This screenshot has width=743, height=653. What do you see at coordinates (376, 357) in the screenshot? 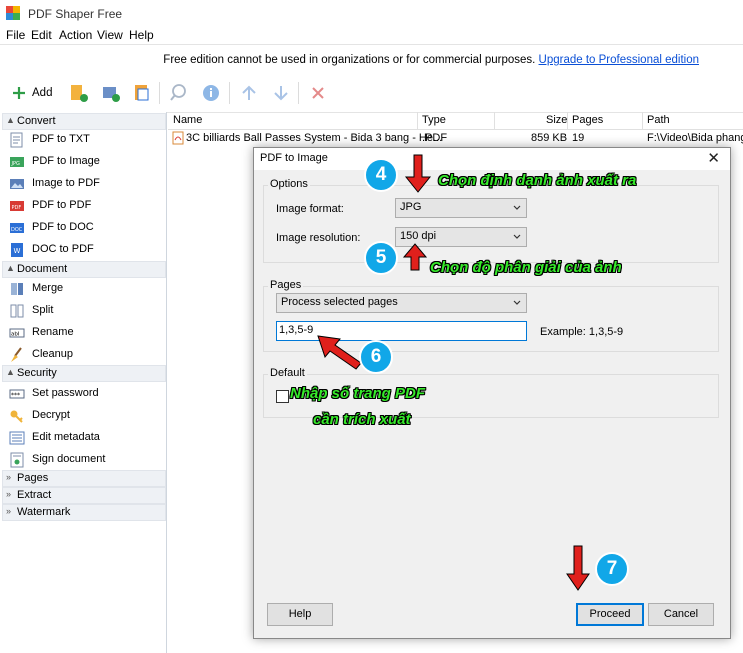
I see `step-badge-6: 6` at bounding box center [376, 357].